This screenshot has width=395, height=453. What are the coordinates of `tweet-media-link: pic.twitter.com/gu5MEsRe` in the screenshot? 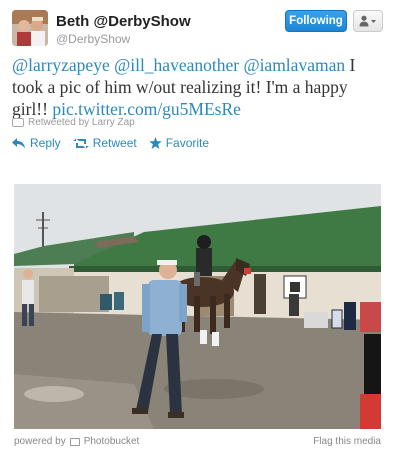 It's located at (146, 109).